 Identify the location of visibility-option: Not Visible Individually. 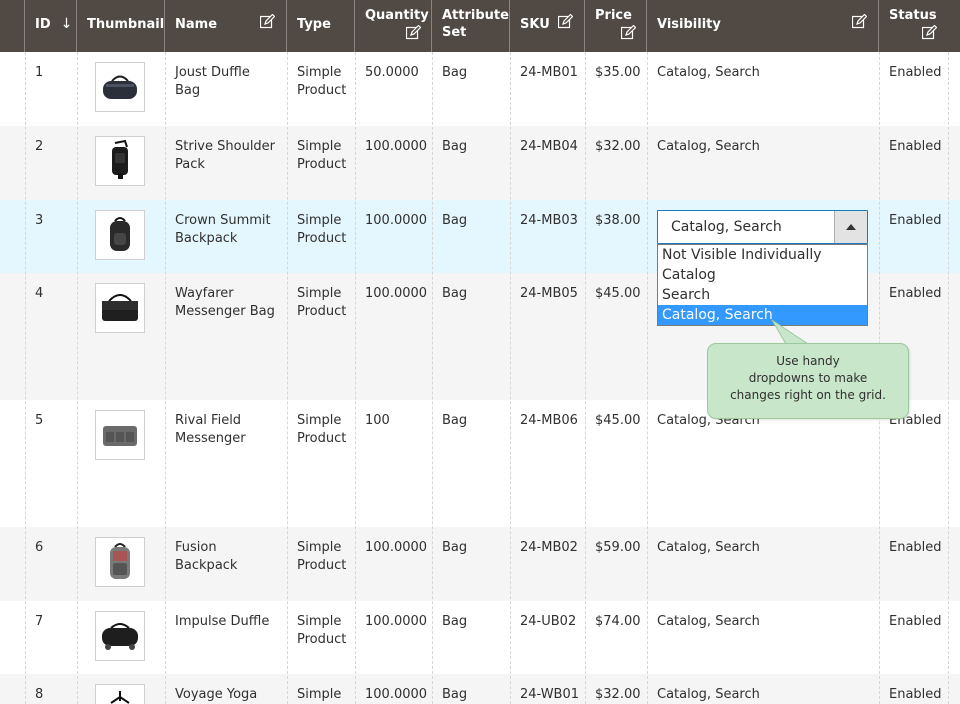
(762, 255).